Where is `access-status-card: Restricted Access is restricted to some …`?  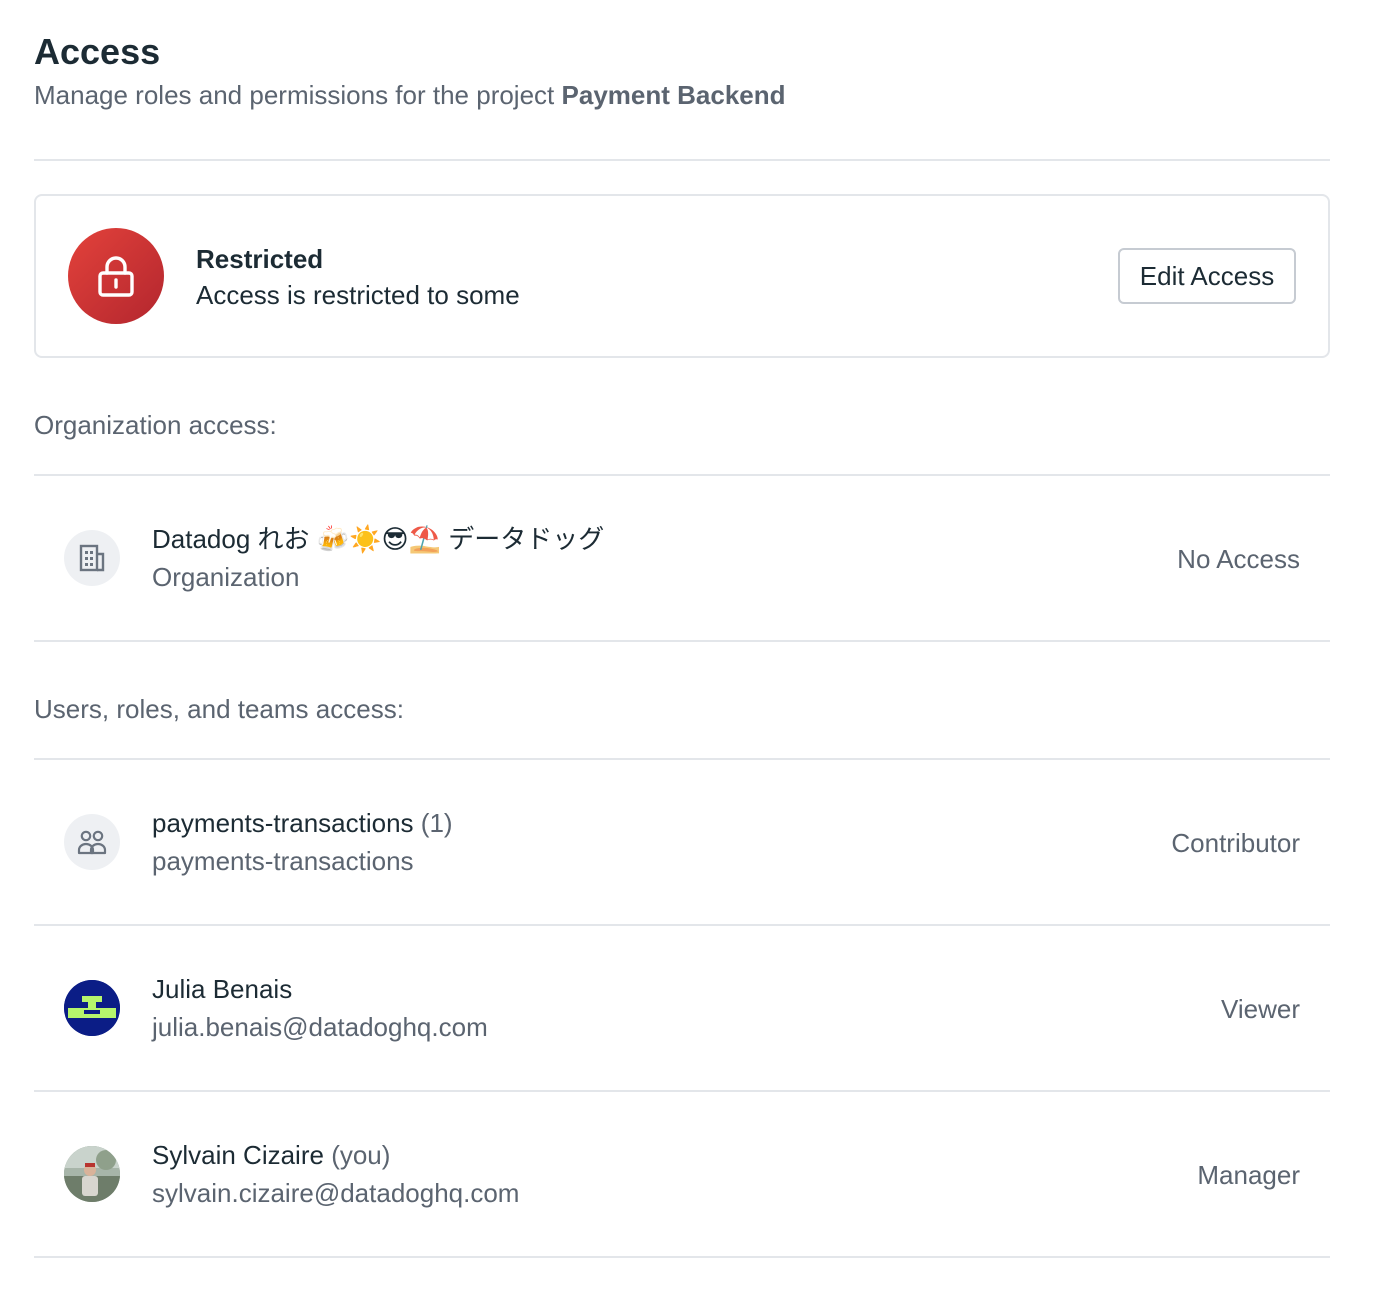 access-status-card: Restricted Access is restricted to some … is located at coordinates (682, 276).